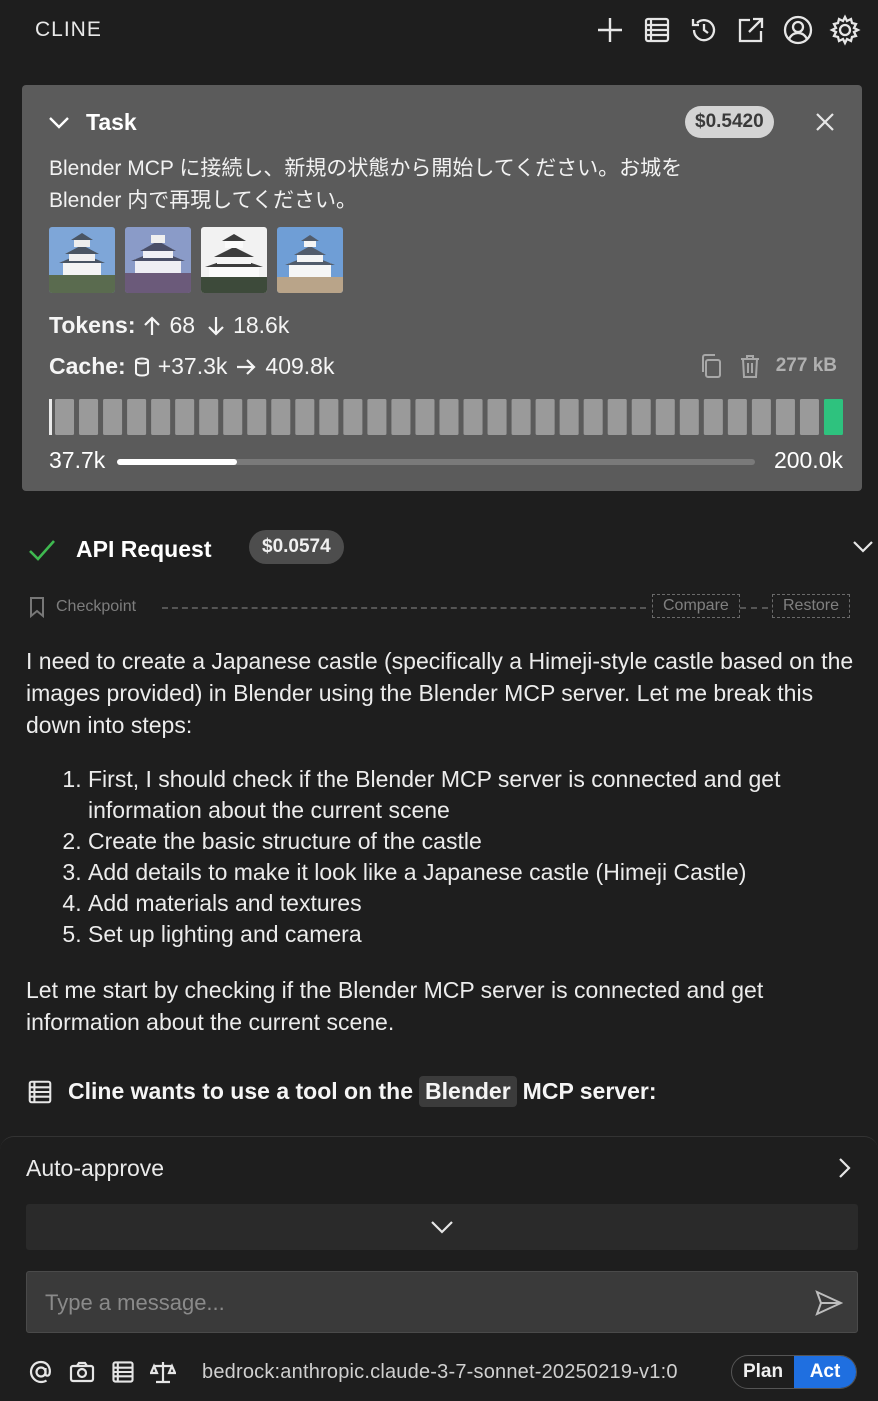 This screenshot has width=878, height=1401. Describe the element at coordinates (750, 366) in the screenshot. I see `trash-icon` at that location.